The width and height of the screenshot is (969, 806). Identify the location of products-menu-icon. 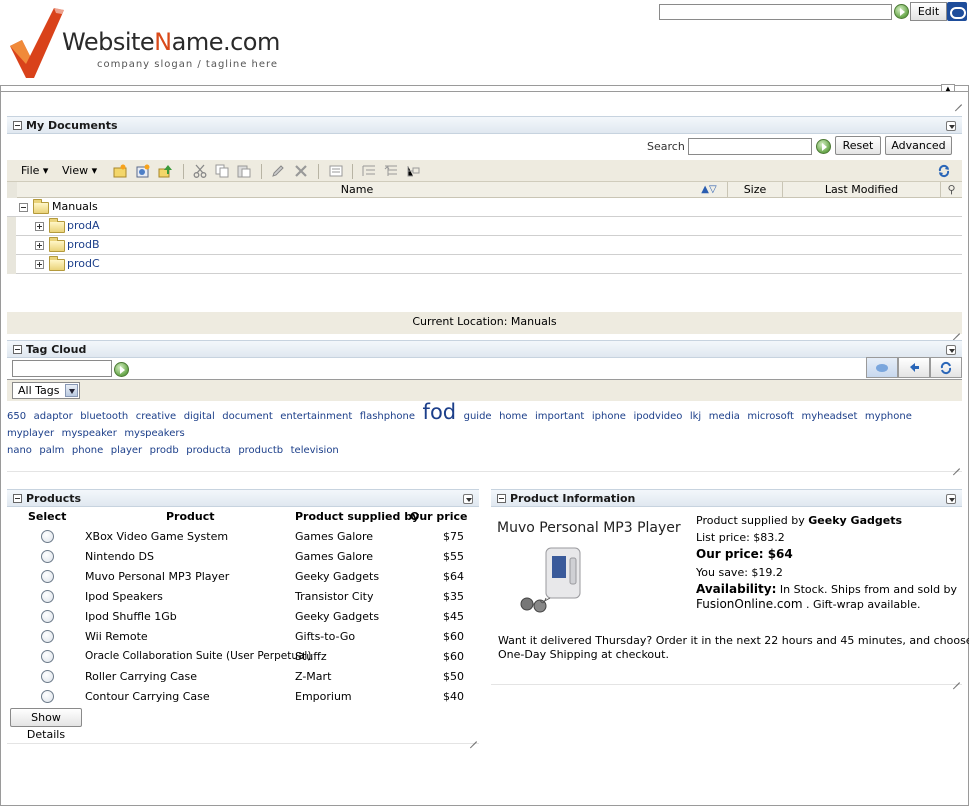
(468, 499).